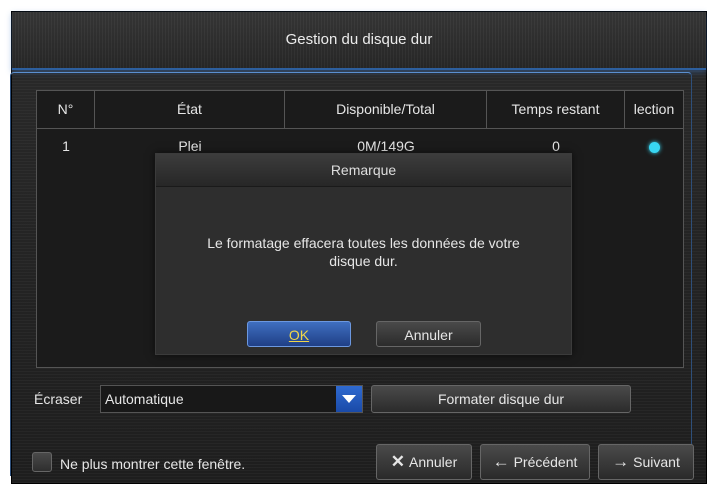 Image resolution: width=707 pixels, height=484 pixels. What do you see at coordinates (58, 399) in the screenshot?
I see `overwrite-label: Écraser` at bounding box center [58, 399].